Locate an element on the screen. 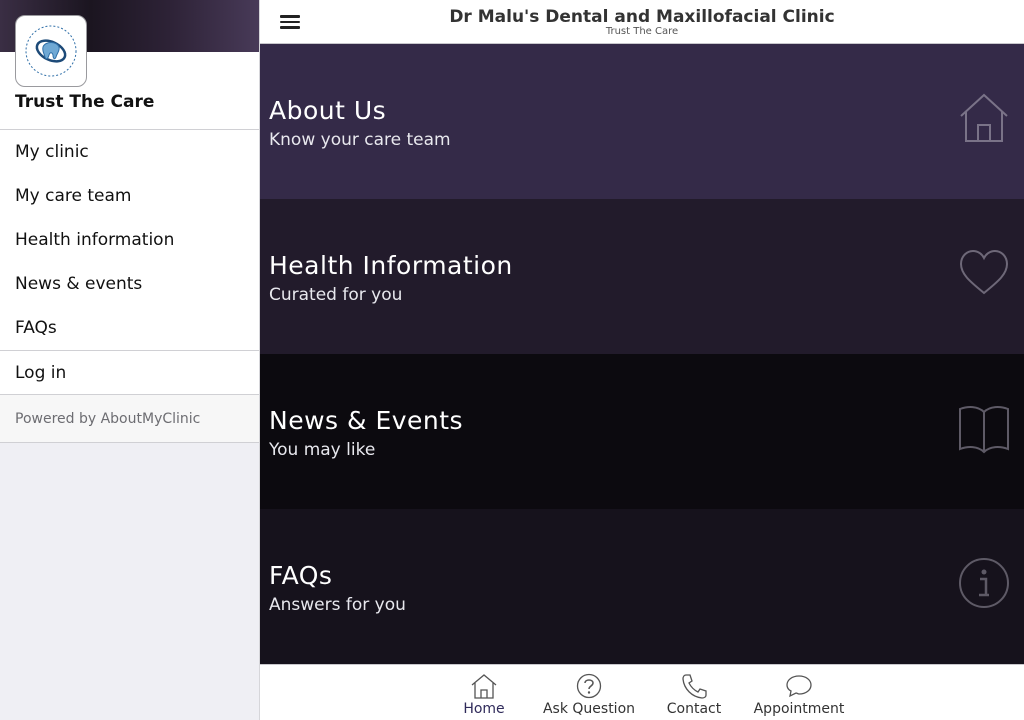  book-icon is located at coordinates (984, 430).